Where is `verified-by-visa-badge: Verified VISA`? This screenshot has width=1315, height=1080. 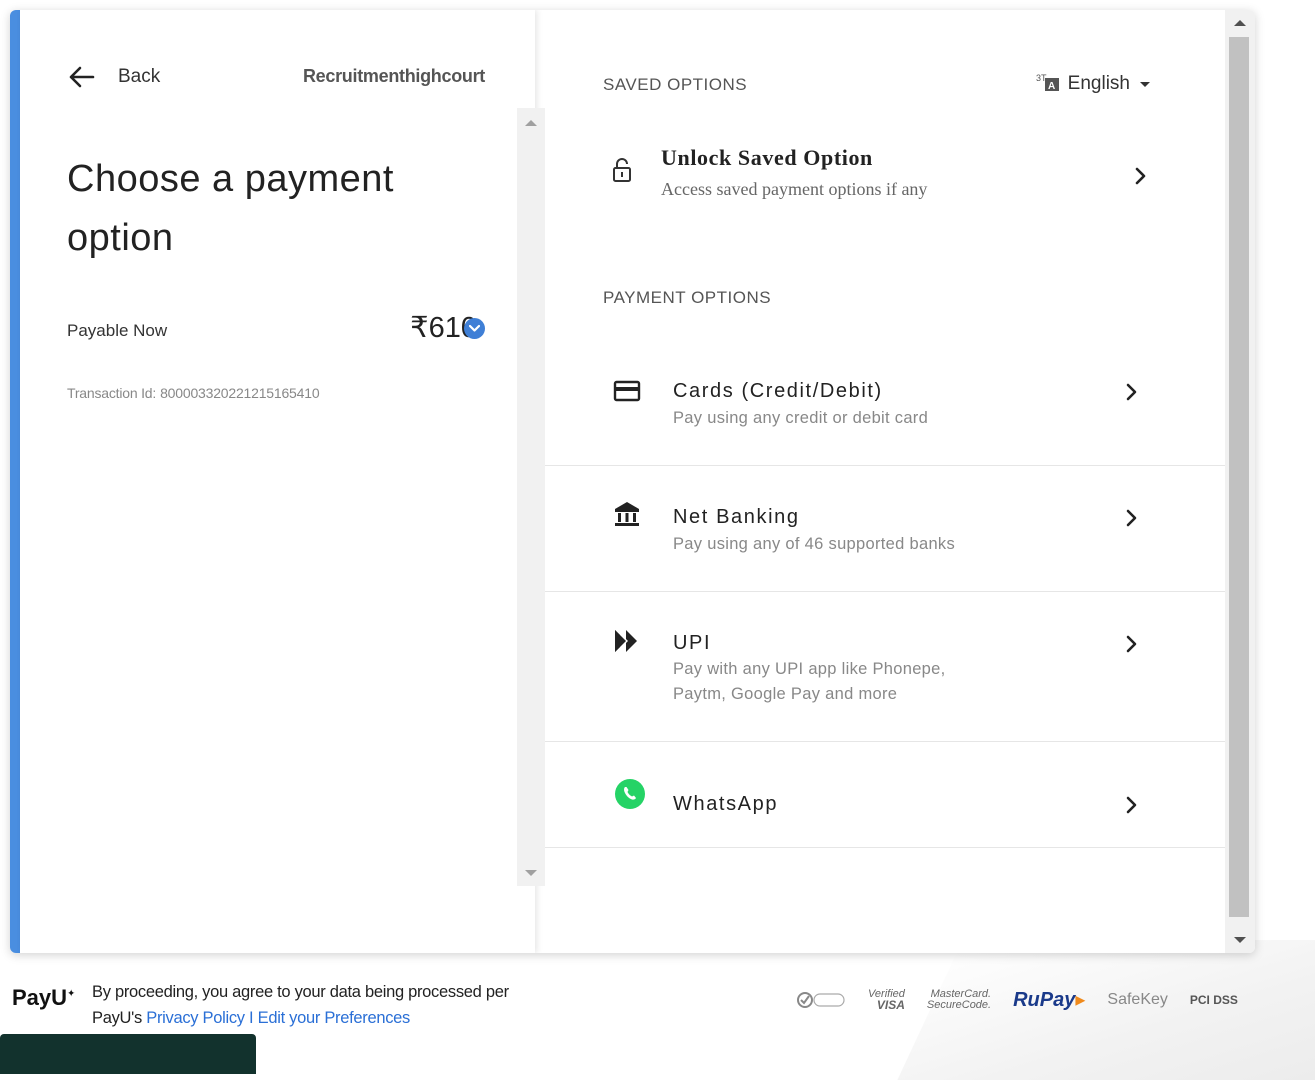
verified-by-visa-badge: Verified VISA is located at coordinates (886, 1000).